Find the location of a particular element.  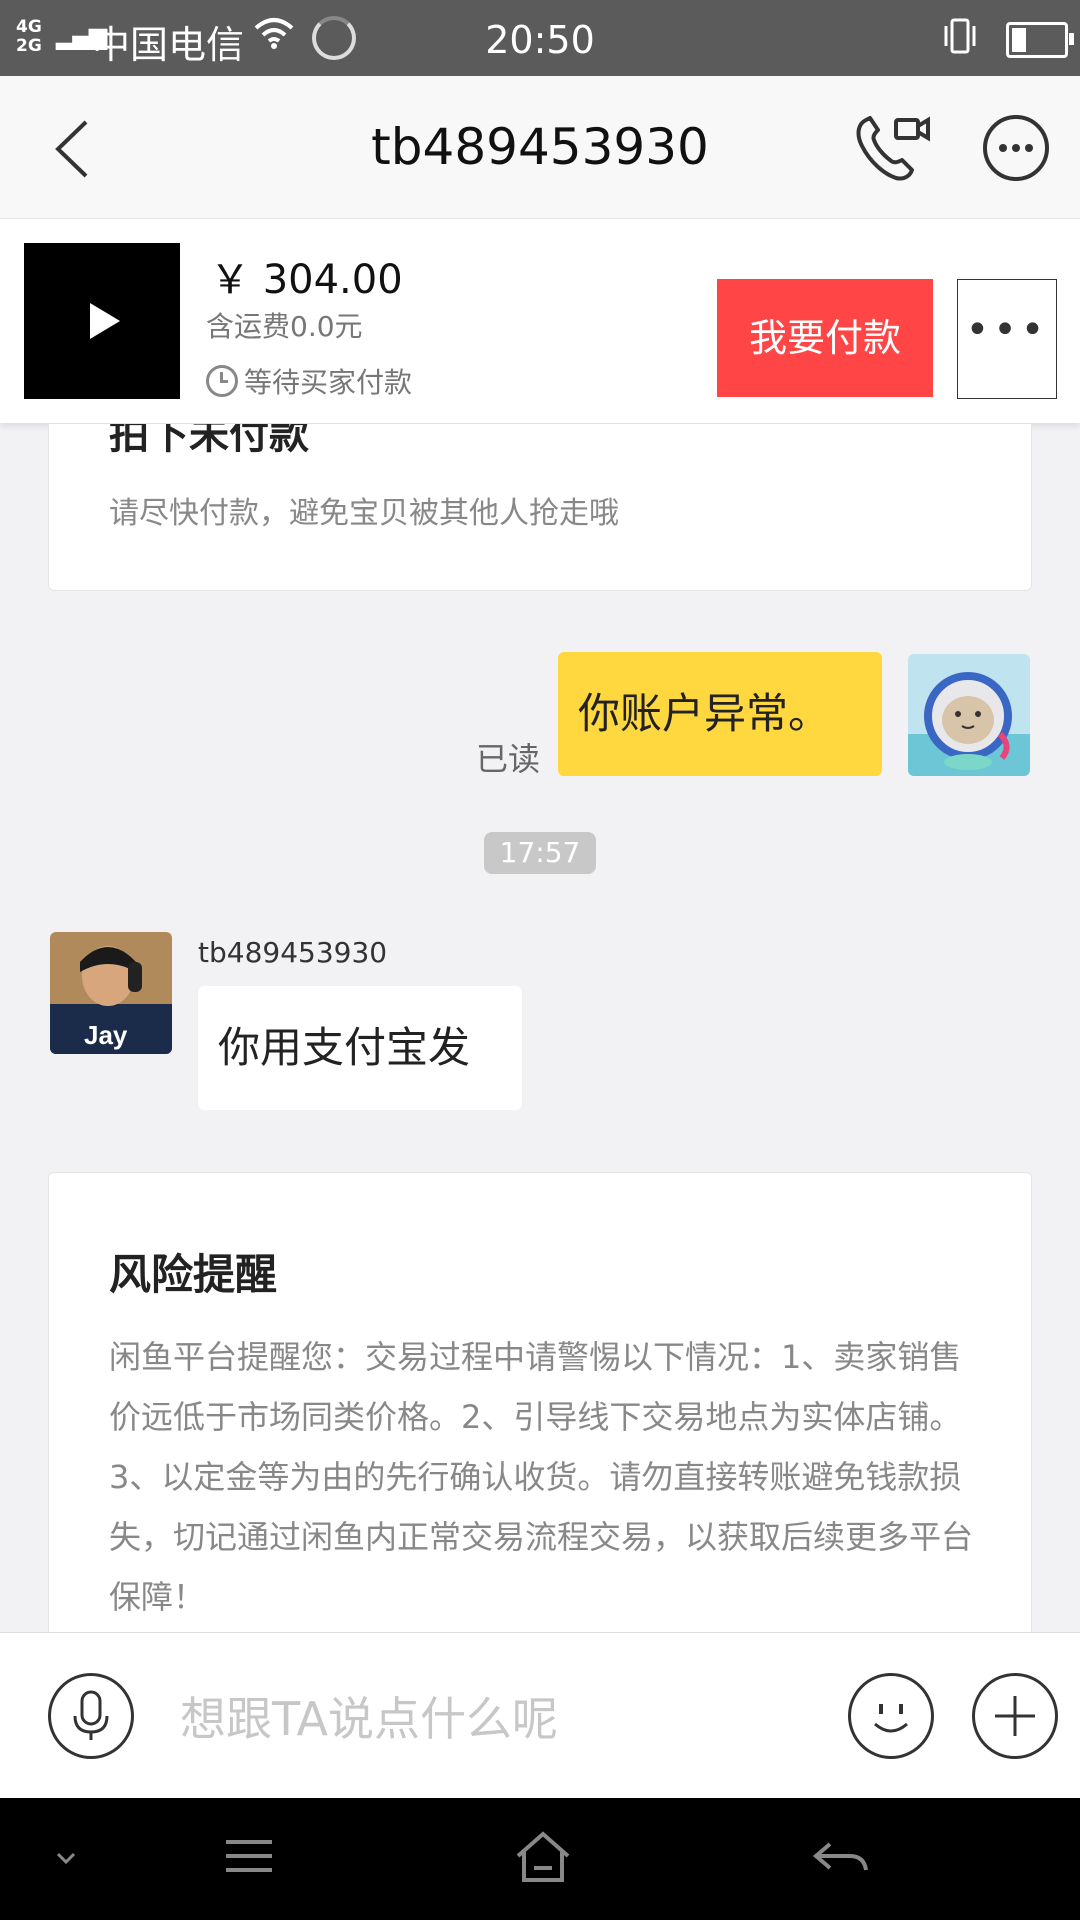

risk-warning-title: 风险提醒 is located at coordinates (193, 1274).